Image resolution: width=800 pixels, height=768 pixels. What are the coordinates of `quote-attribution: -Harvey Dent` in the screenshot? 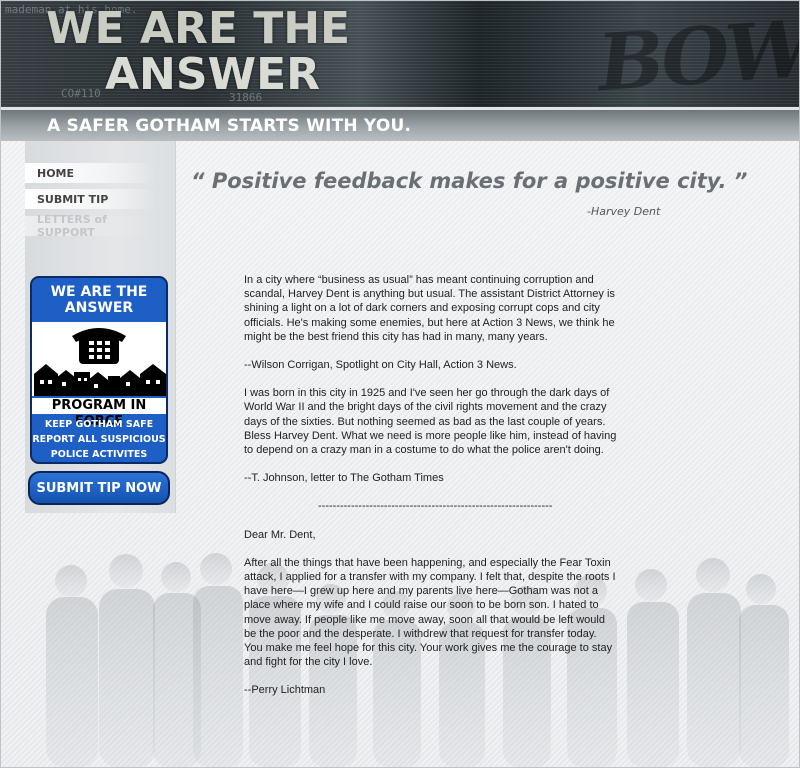 It's located at (624, 211).